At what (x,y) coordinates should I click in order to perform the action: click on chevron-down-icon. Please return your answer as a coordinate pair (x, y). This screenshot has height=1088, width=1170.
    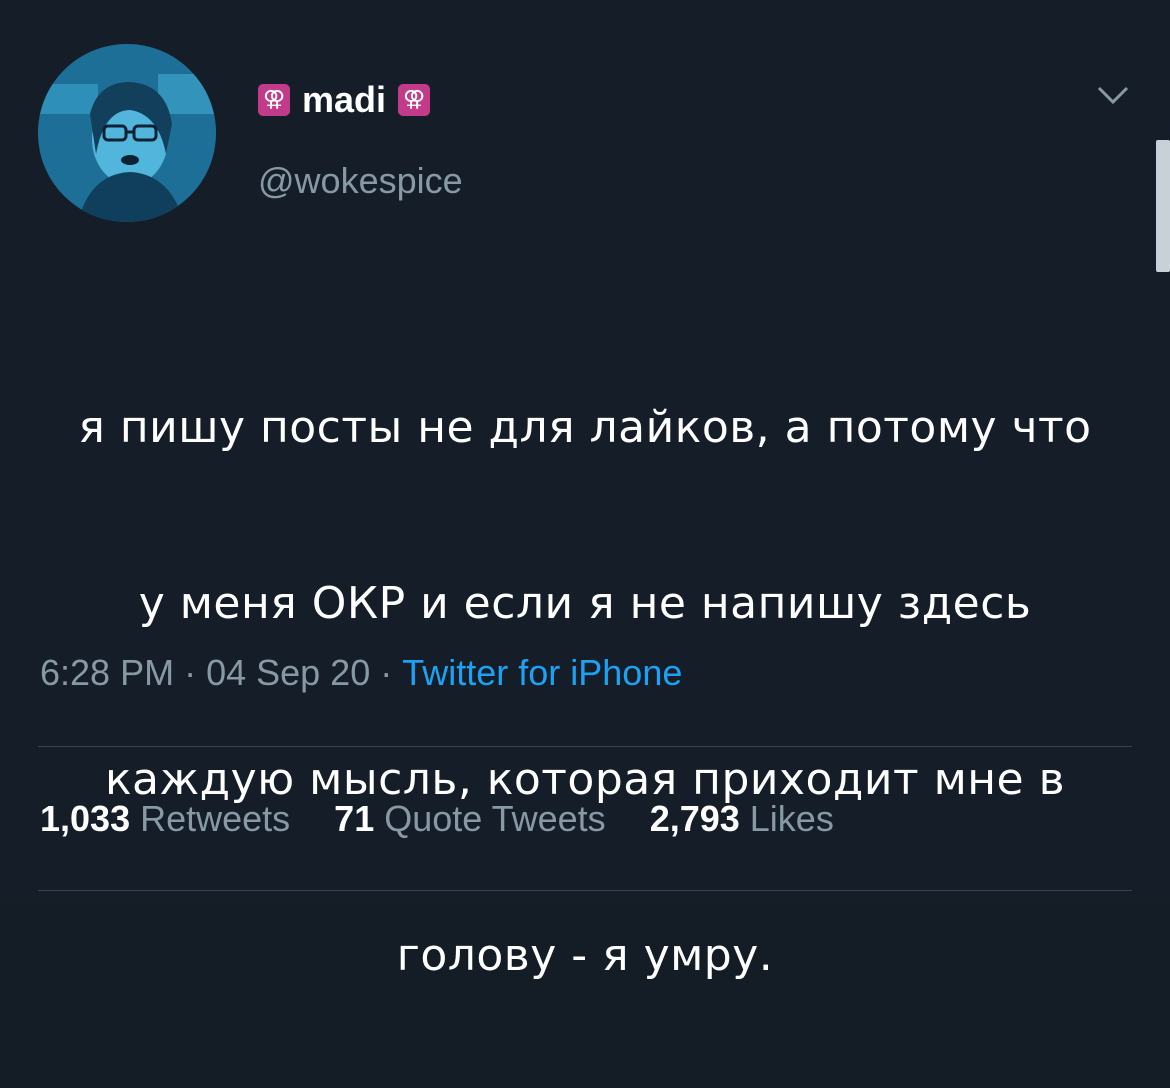
    Looking at the image, I should click on (1113, 95).